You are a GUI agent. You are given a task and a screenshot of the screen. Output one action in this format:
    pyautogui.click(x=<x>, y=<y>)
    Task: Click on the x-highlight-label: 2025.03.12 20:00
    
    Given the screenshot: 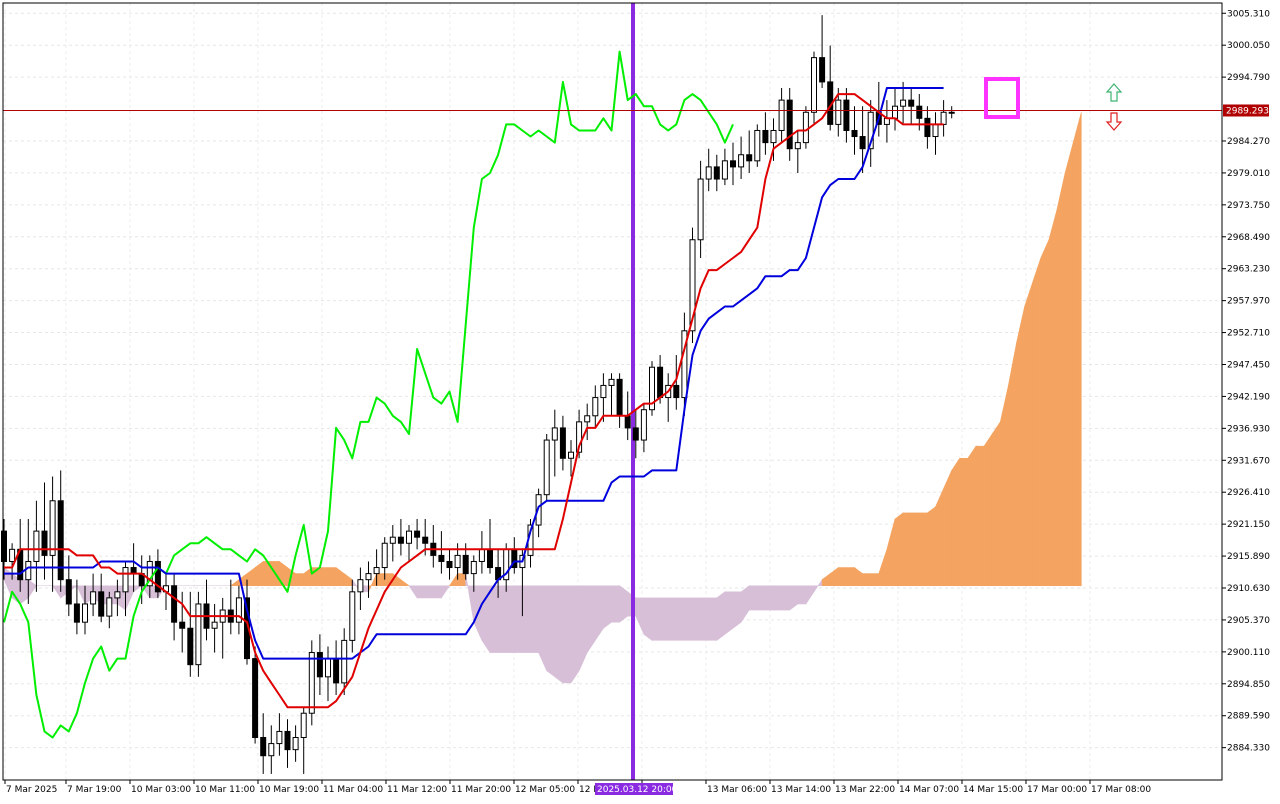 What is the action you would take?
    pyautogui.click(x=637, y=790)
    